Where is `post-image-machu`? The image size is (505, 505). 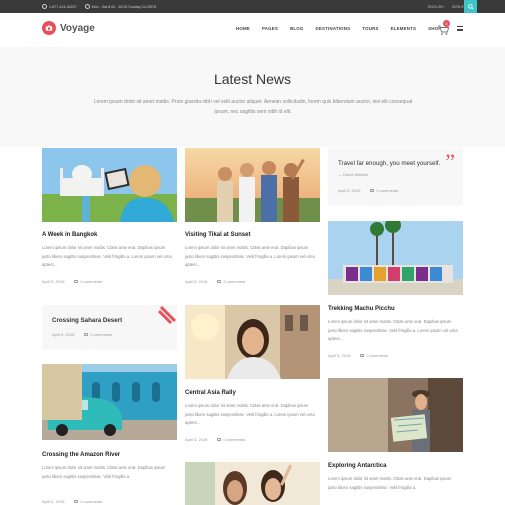
post-image-machu is located at coordinates (395, 258).